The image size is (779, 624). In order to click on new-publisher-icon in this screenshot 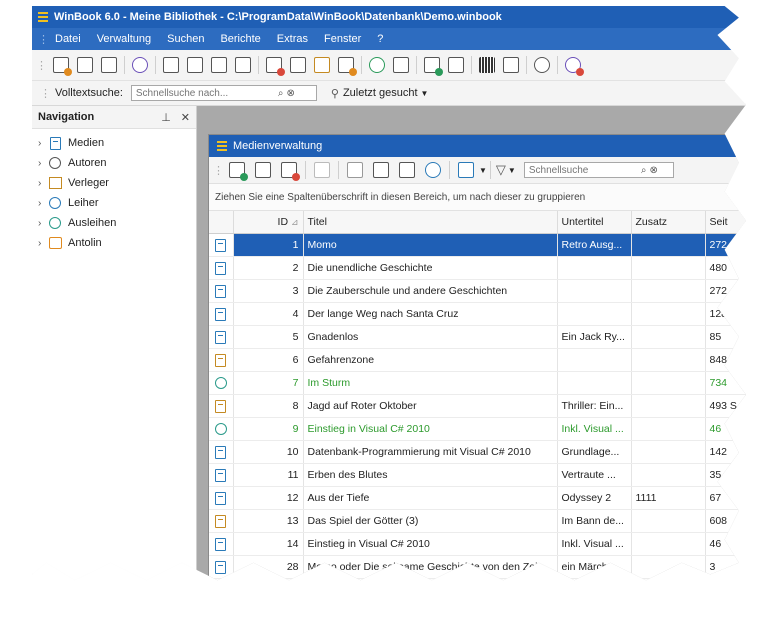, I will do `click(171, 65)`.